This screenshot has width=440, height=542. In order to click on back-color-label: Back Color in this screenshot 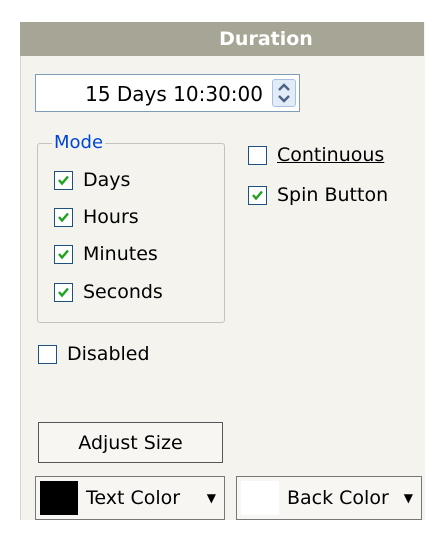, I will do `click(338, 498)`.